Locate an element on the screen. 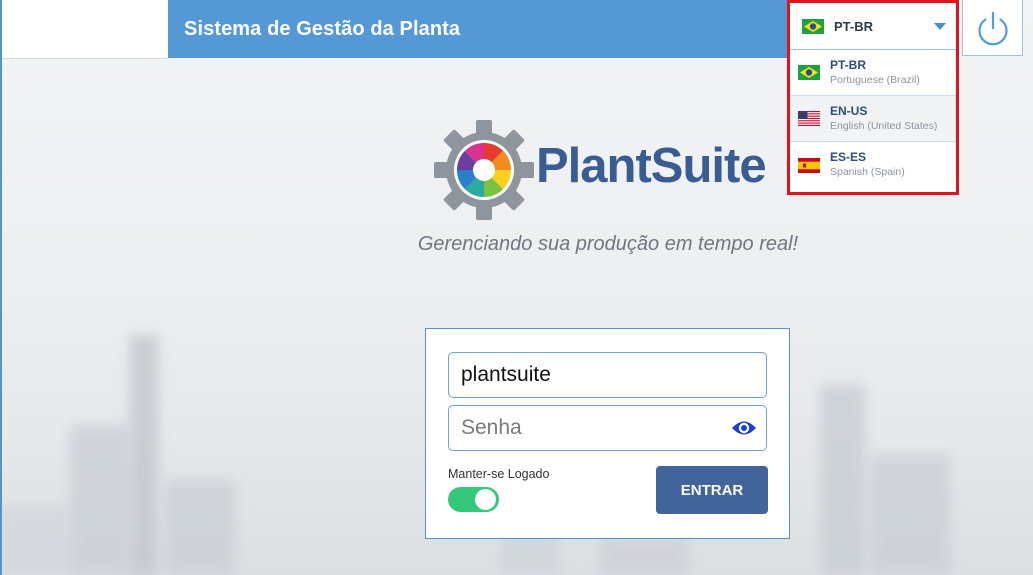 This screenshot has height=575, width=1033. login-card: plantsuite Senha Manter-se Logado ENTRAR is located at coordinates (607, 433).